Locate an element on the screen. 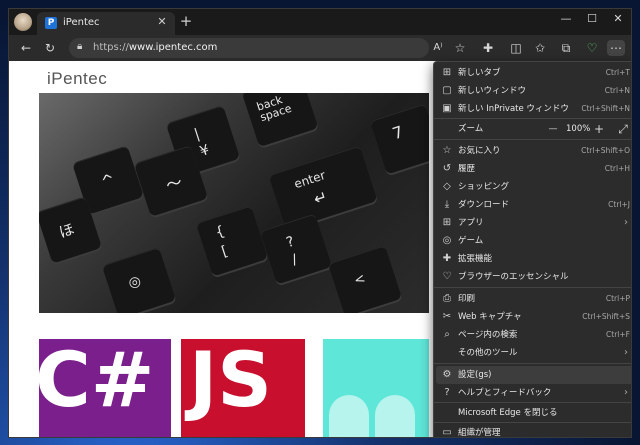 This screenshot has width=640, height=445. menu-item-11: ♡ ブラウザーのエッセンシャル is located at coordinates (533, 277).